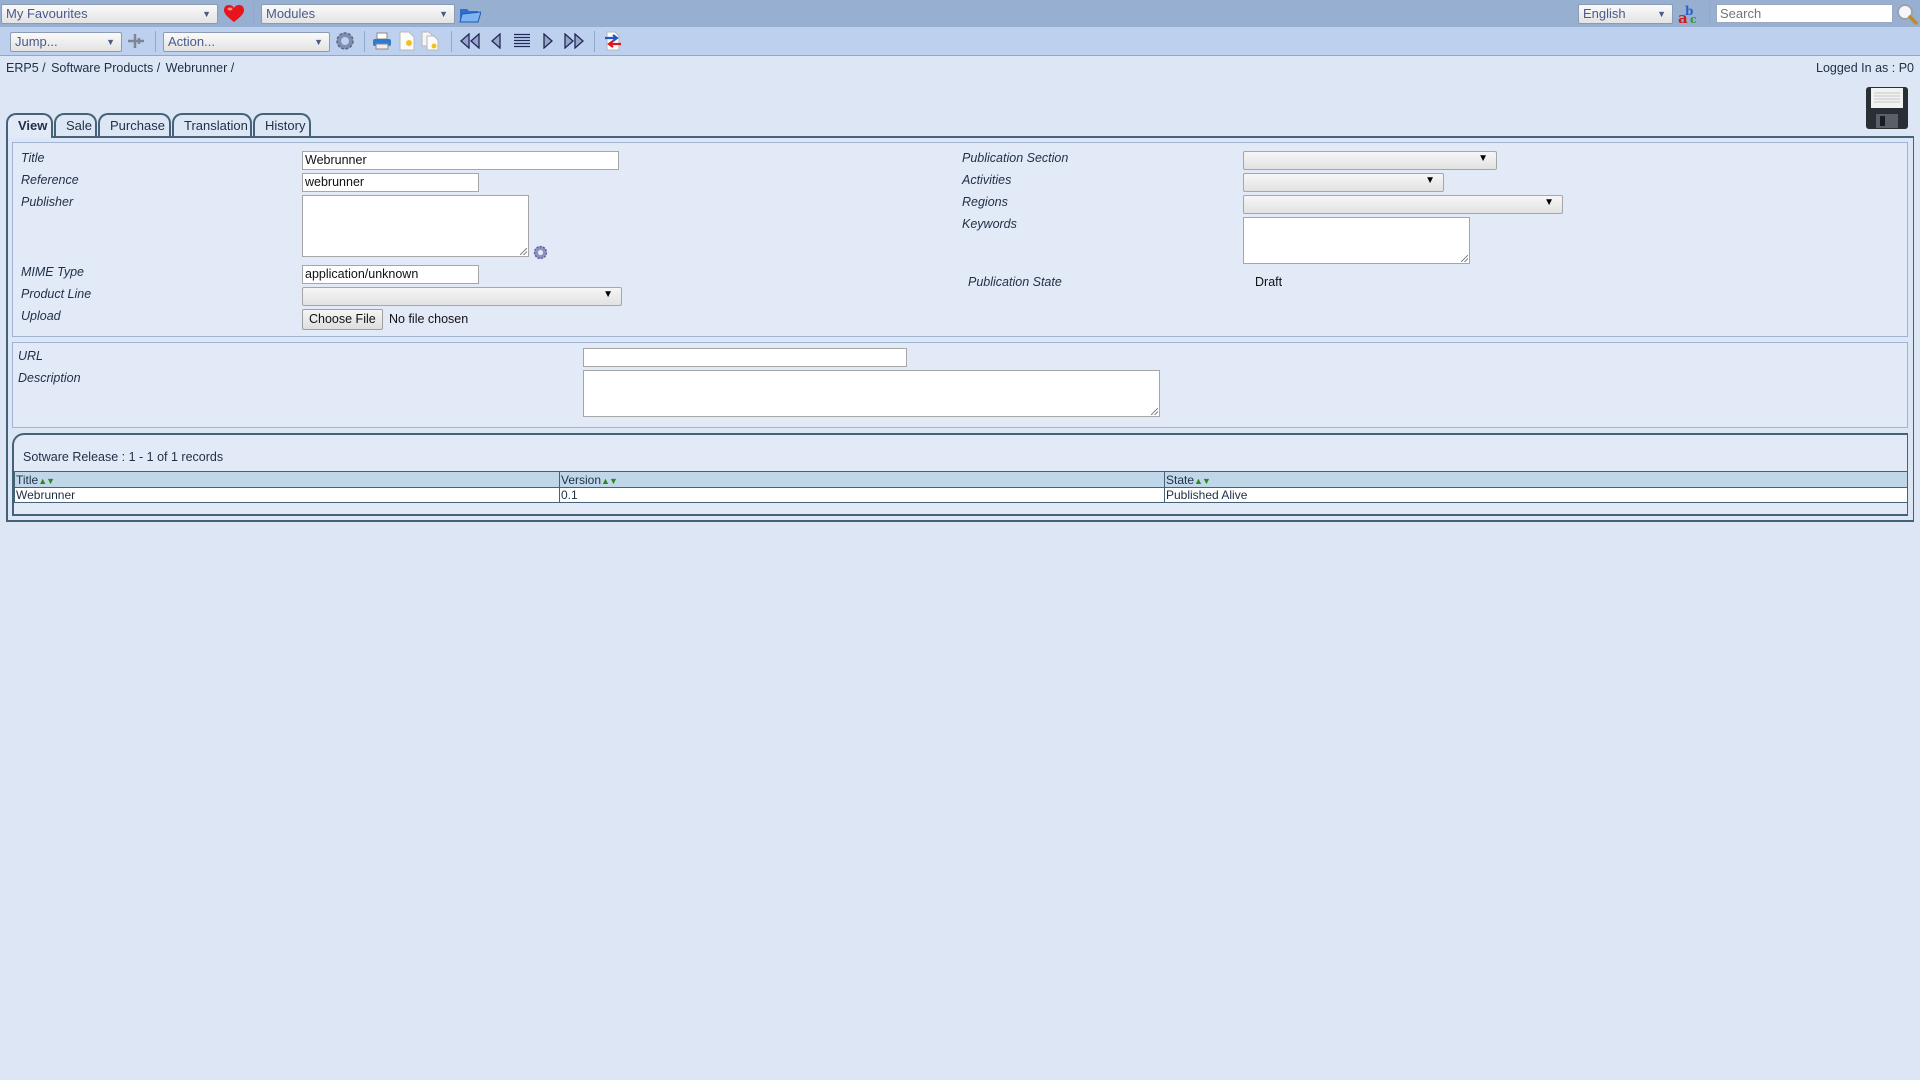 The height and width of the screenshot is (1080, 1920). I want to click on reference-label: Reference, so click(50, 180).